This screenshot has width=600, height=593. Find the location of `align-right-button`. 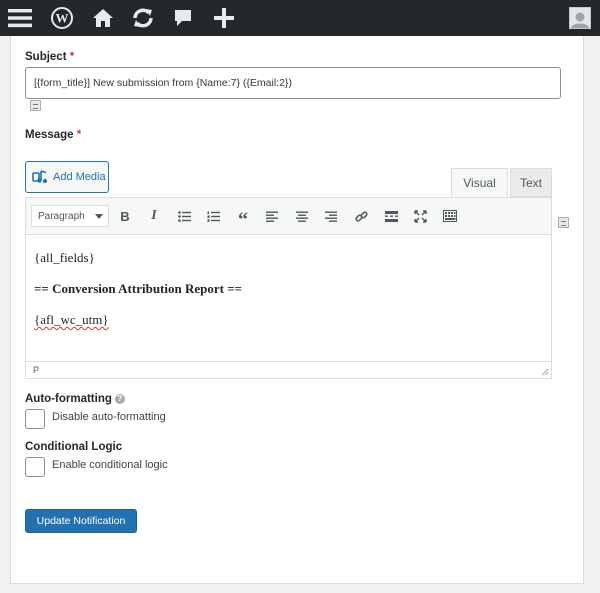

align-right-button is located at coordinates (331, 216).